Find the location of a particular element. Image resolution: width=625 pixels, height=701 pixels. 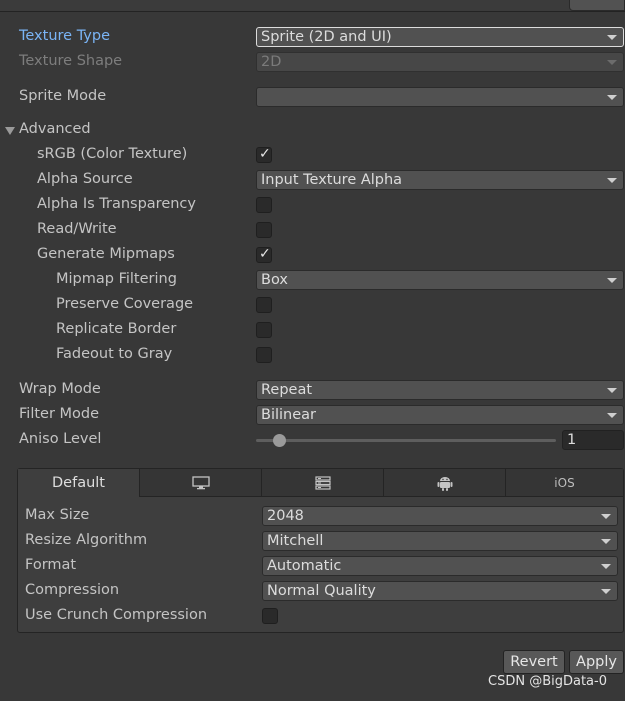

alpha-is-transparency-label: Alpha Is Transparency is located at coordinates (116, 204).